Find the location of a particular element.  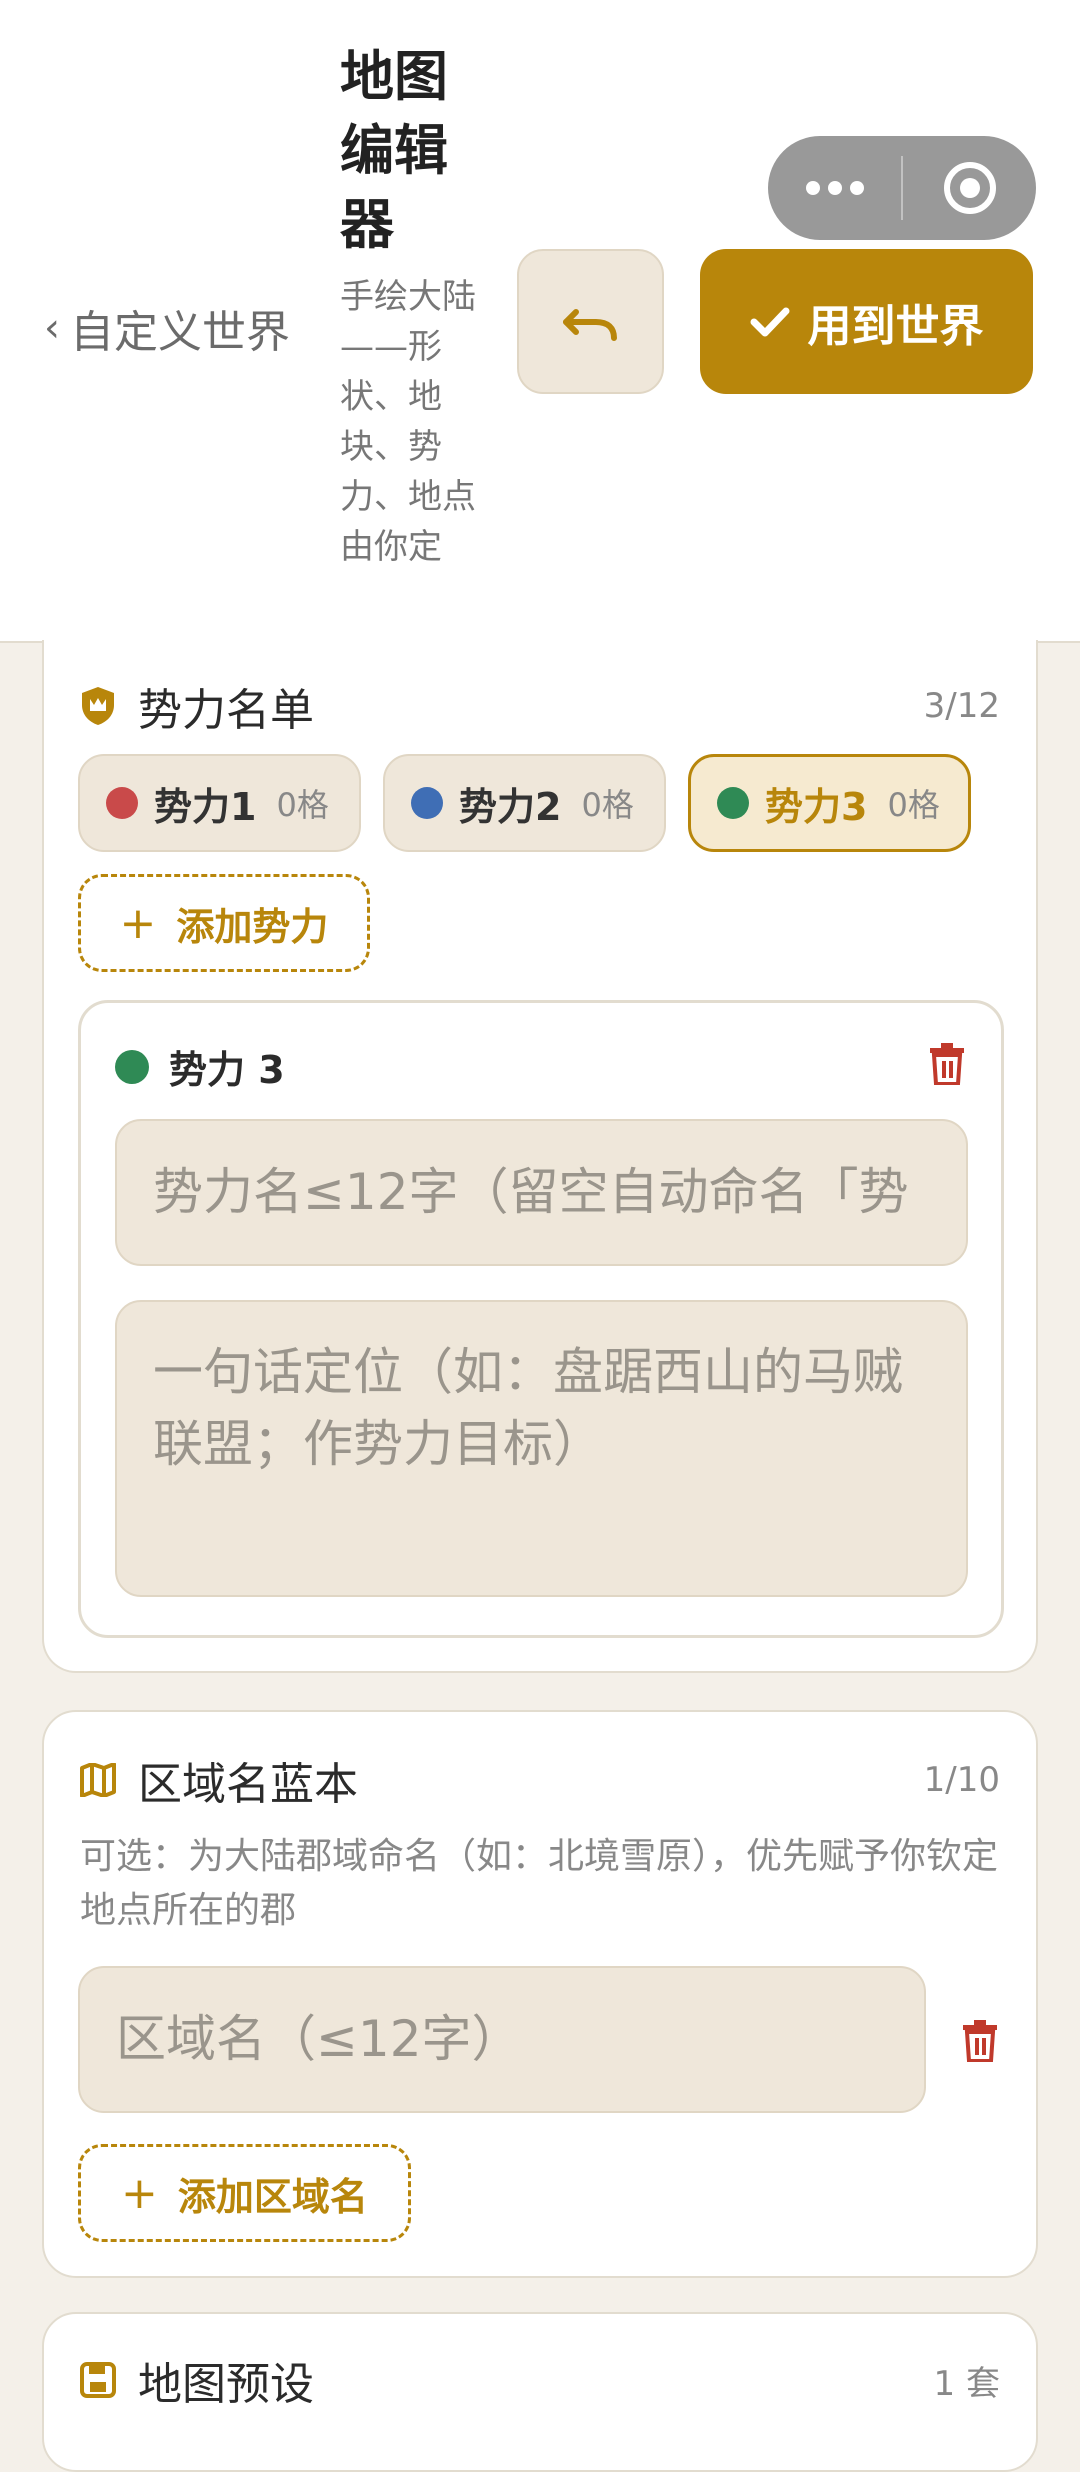

regions-card-header: 区域名蓝本 1/10 is located at coordinates (540, 1780).